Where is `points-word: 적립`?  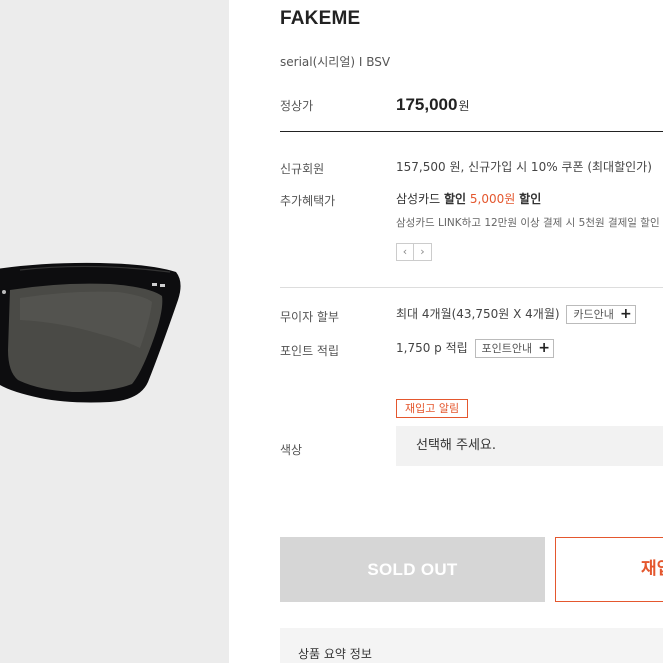 points-word: 적립 is located at coordinates (456, 348).